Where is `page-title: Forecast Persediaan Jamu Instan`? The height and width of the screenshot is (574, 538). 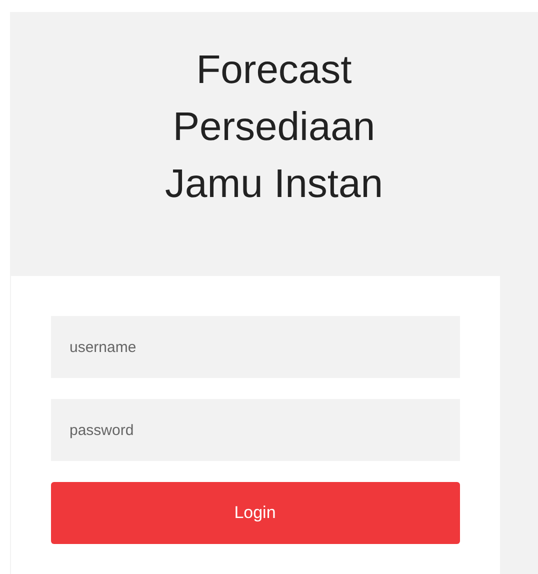
page-title: Forecast Persediaan Jamu Instan is located at coordinates (274, 127).